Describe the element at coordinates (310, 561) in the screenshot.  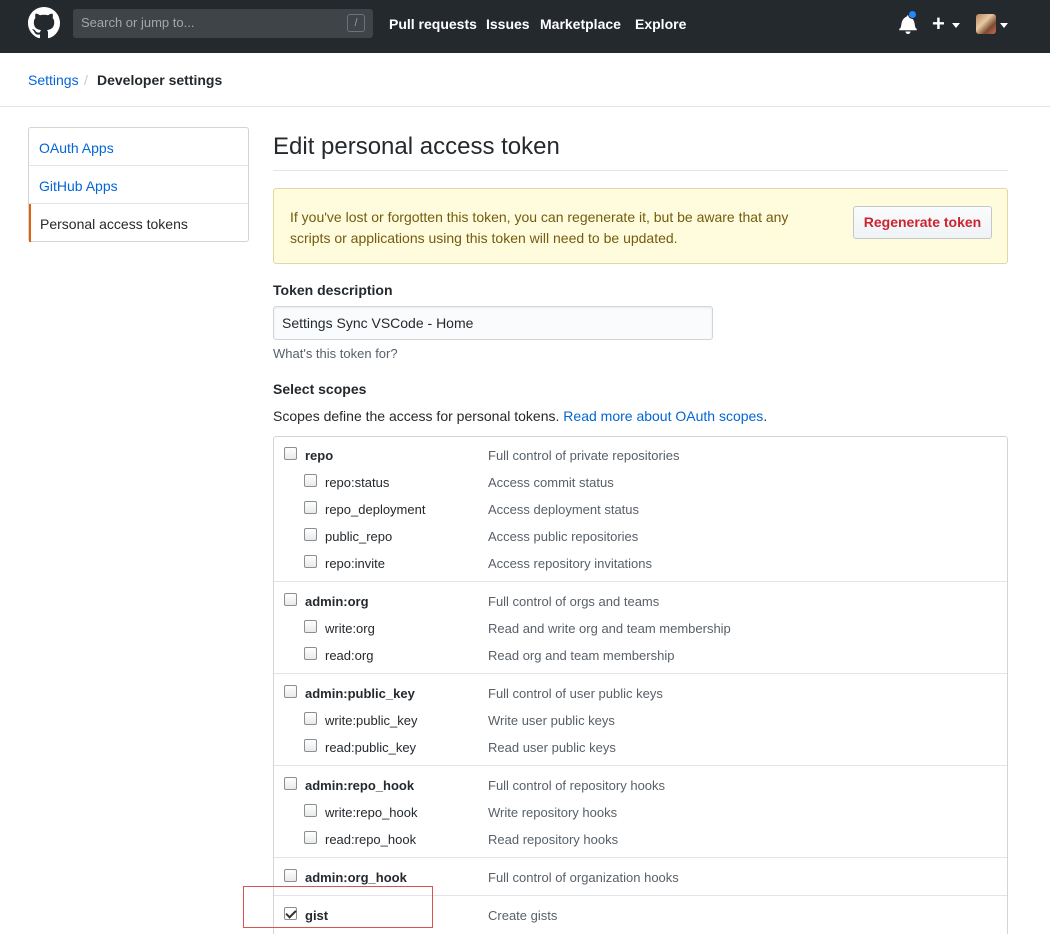
I see `scope-checkbox-repo-invite` at that location.